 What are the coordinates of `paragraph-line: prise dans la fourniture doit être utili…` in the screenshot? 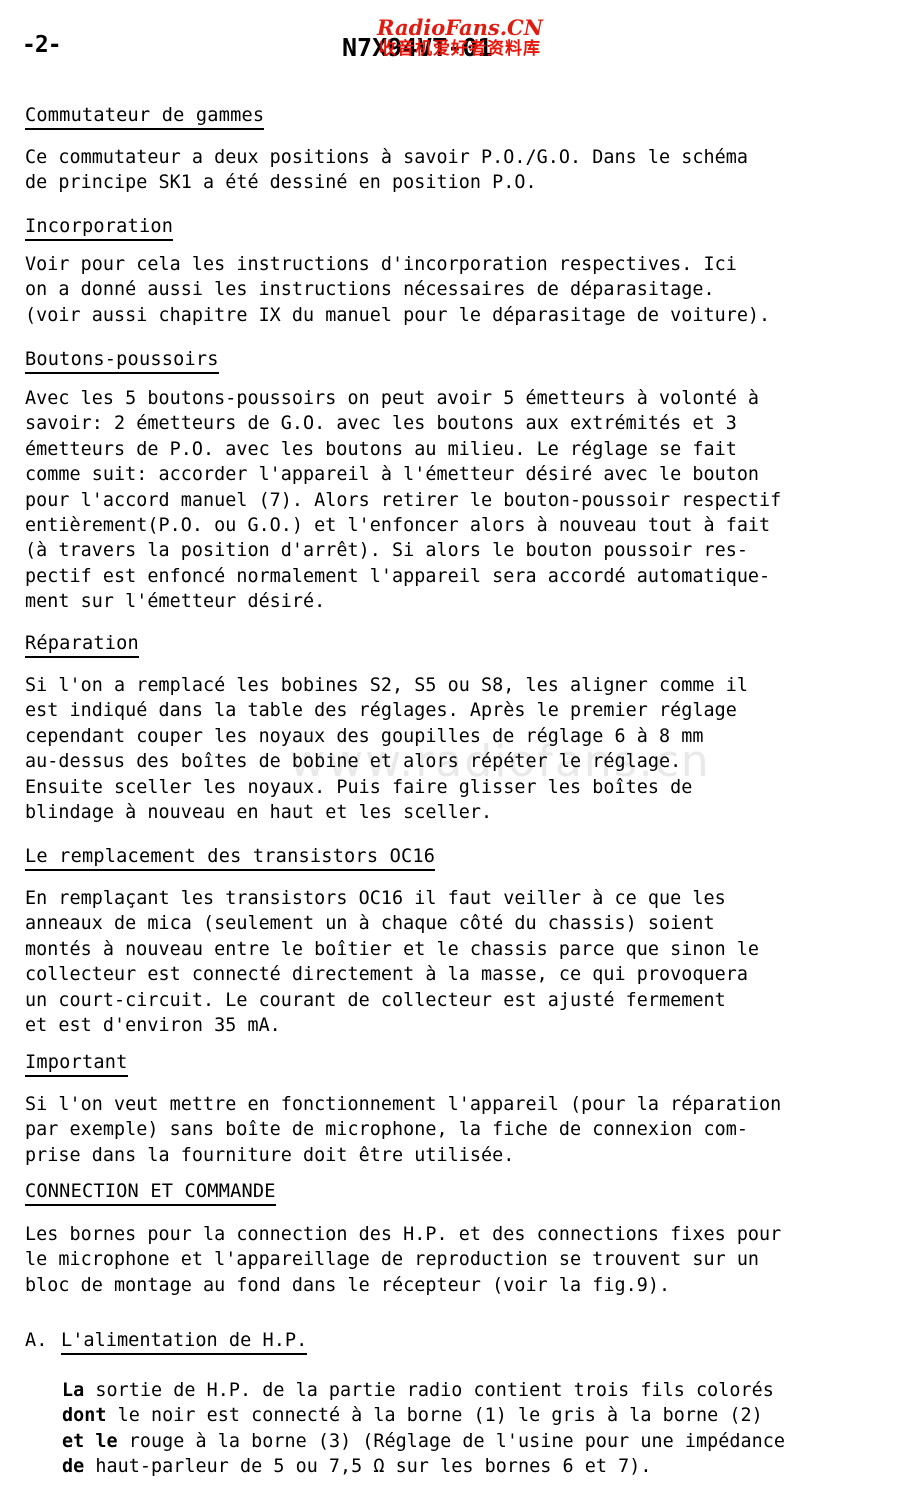 It's located at (270, 1155).